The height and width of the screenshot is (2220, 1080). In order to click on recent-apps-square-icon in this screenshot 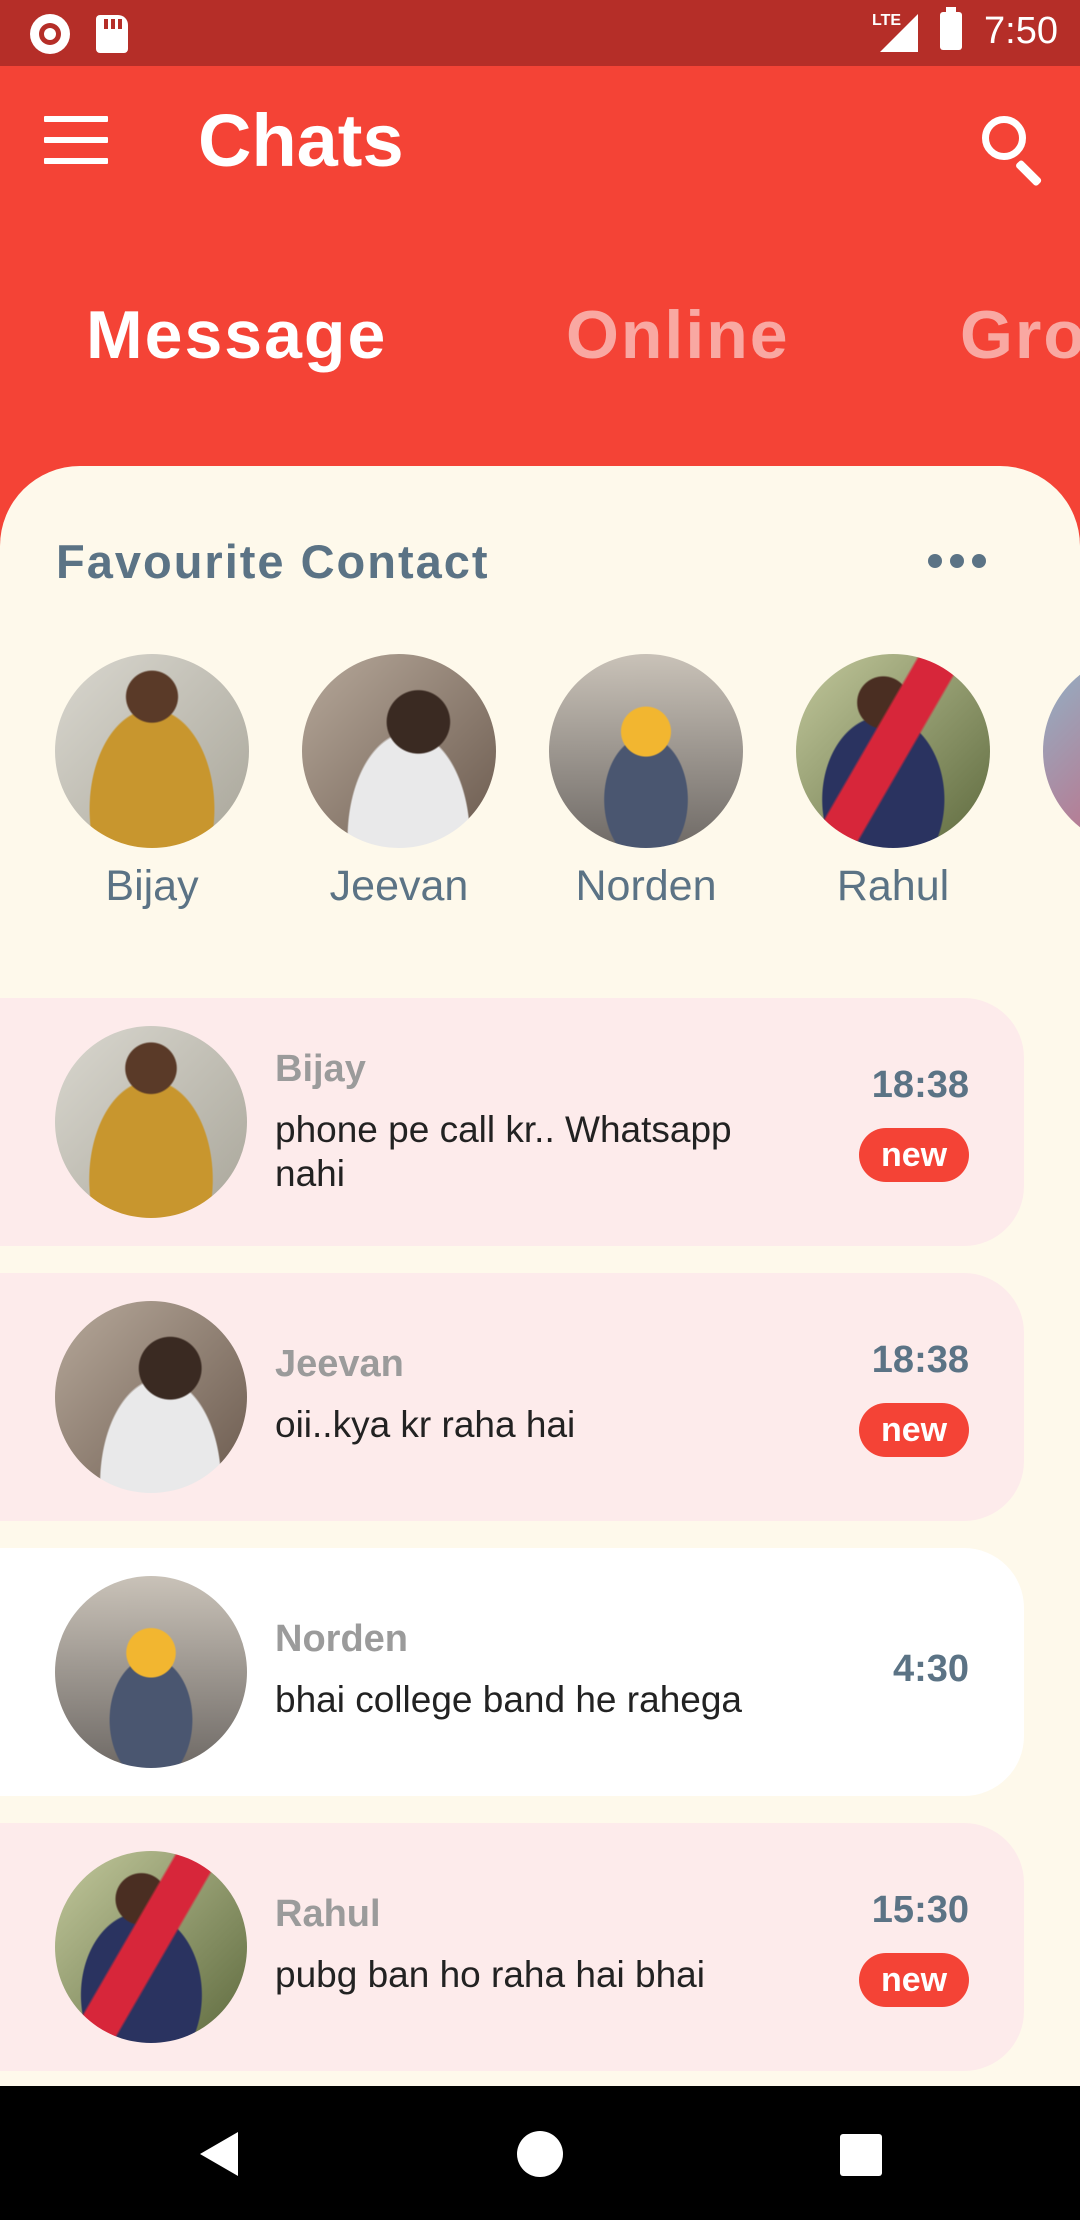, I will do `click(861, 2155)`.